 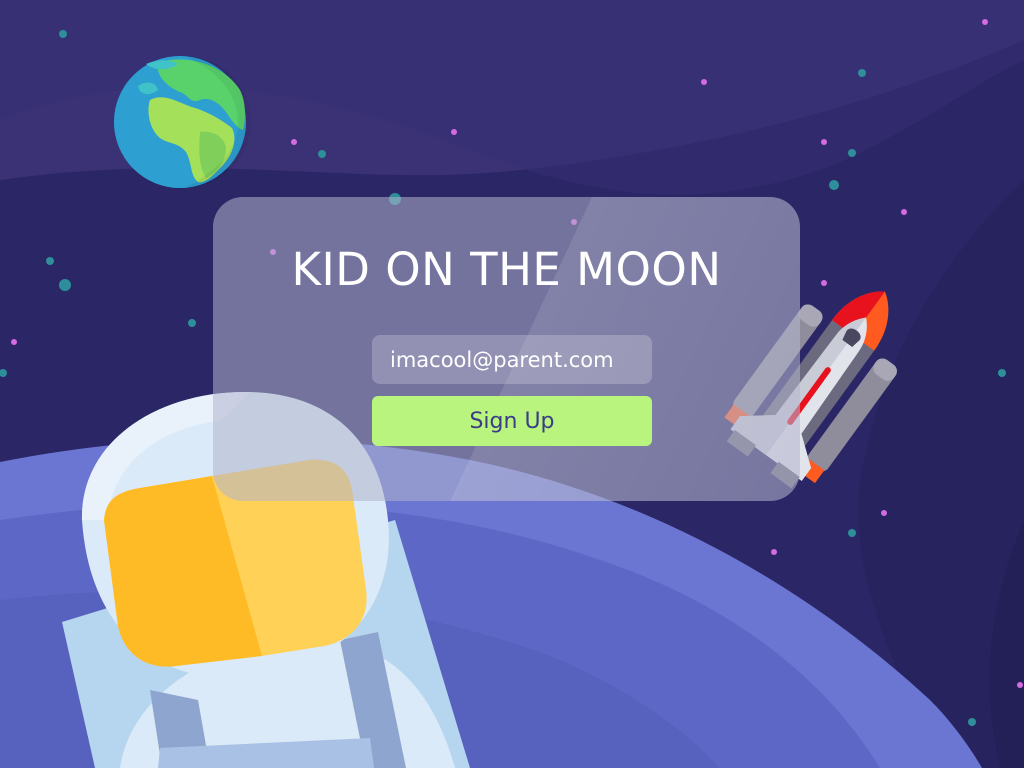 What do you see at coordinates (512, 421) in the screenshot?
I see `sign-up-button: Sign Up` at bounding box center [512, 421].